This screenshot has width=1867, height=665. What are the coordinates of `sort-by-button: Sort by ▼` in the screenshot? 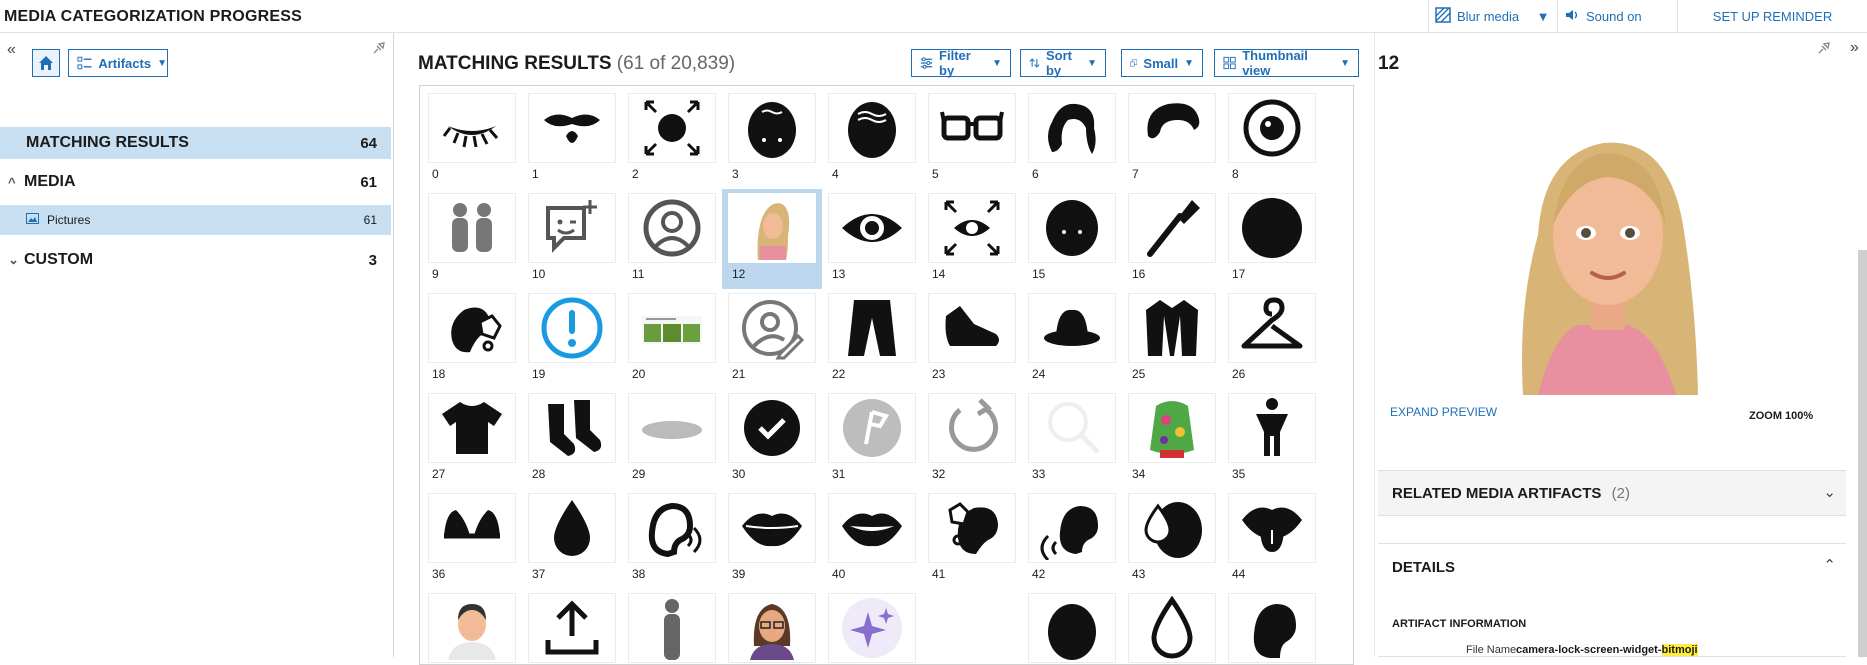 It's located at (1063, 63).